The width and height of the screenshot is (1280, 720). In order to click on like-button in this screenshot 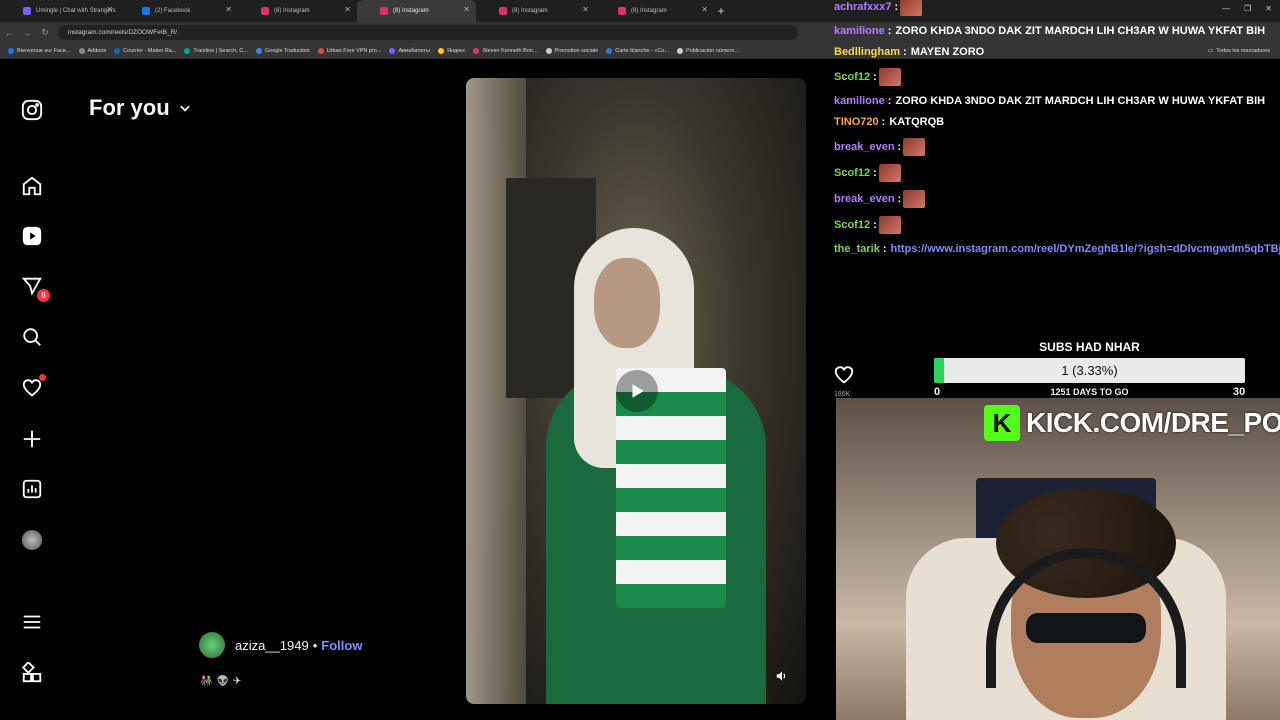, I will do `click(844, 377)`.